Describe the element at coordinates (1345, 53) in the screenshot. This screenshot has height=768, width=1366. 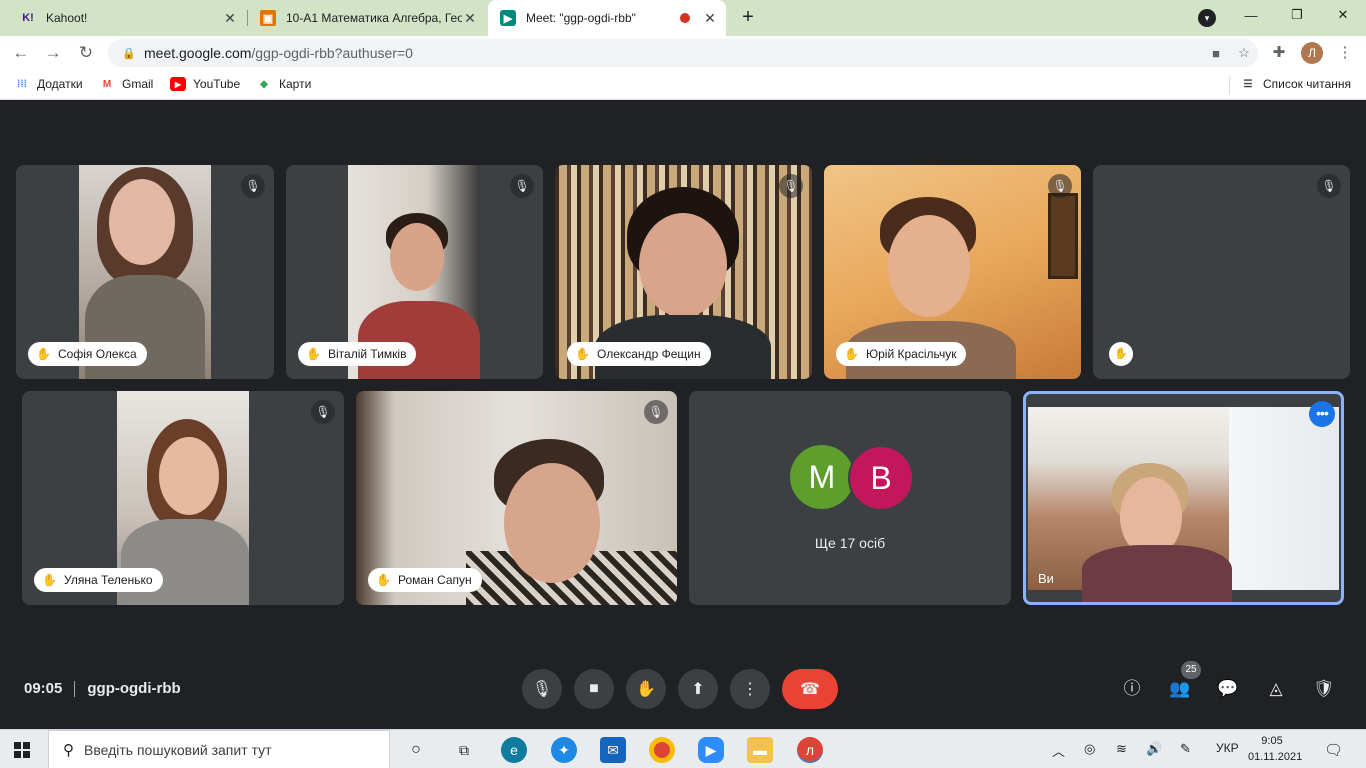
I see `browser-menu-icon: ⋮` at that location.